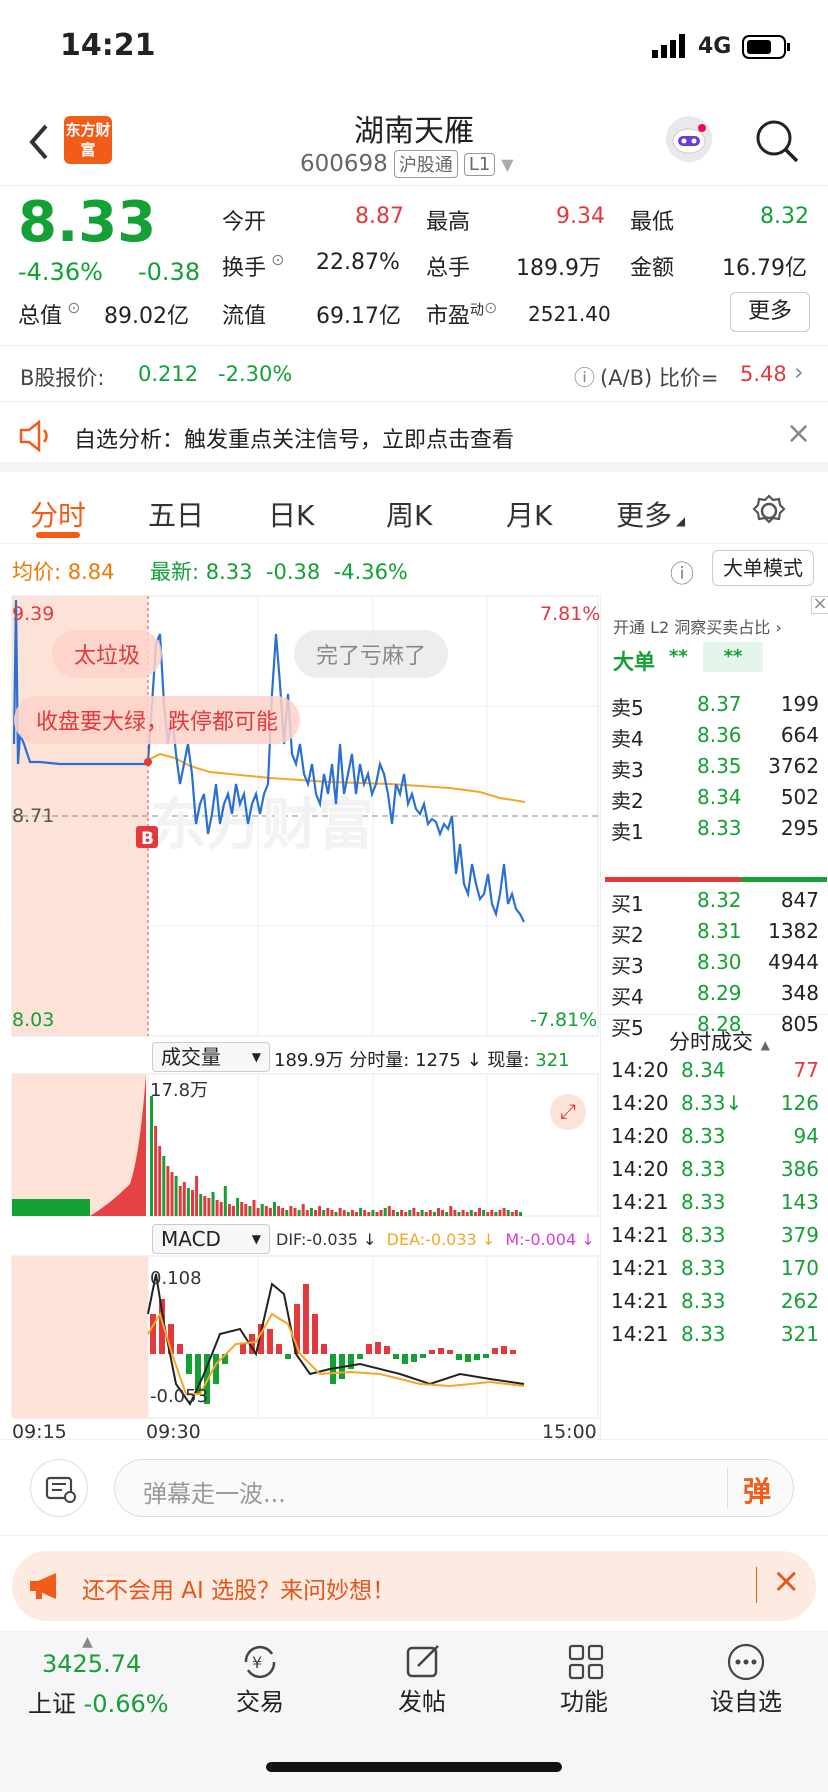 The width and height of the screenshot is (828, 1792). Describe the element at coordinates (627, 801) in the screenshot. I see `level-label: 卖2` at that location.